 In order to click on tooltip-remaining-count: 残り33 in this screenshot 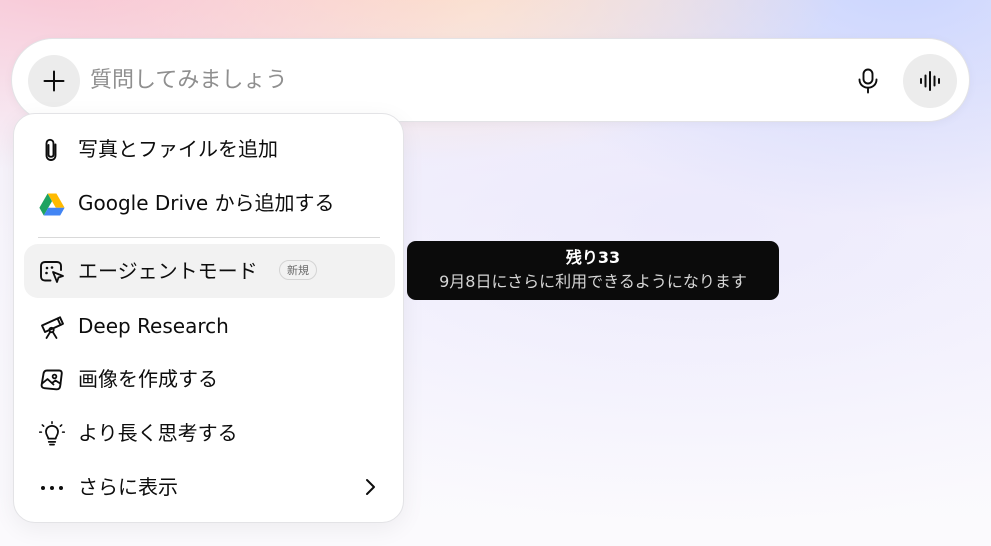, I will do `click(593, 257)`.